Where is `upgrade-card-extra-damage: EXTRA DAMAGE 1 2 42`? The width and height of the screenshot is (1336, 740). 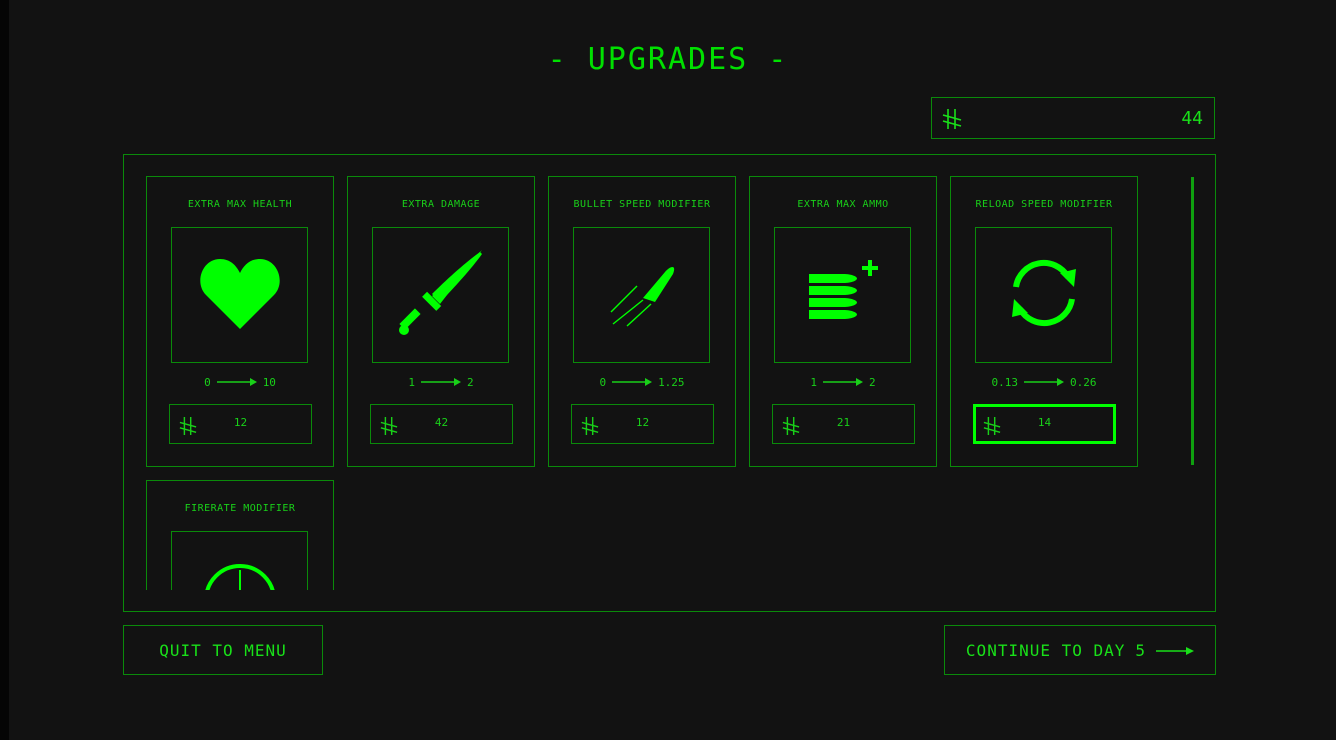
upgrade-card-extra-damage: EXTRA DAMAGE 1 2 42 is located at coordinates (441, 321).